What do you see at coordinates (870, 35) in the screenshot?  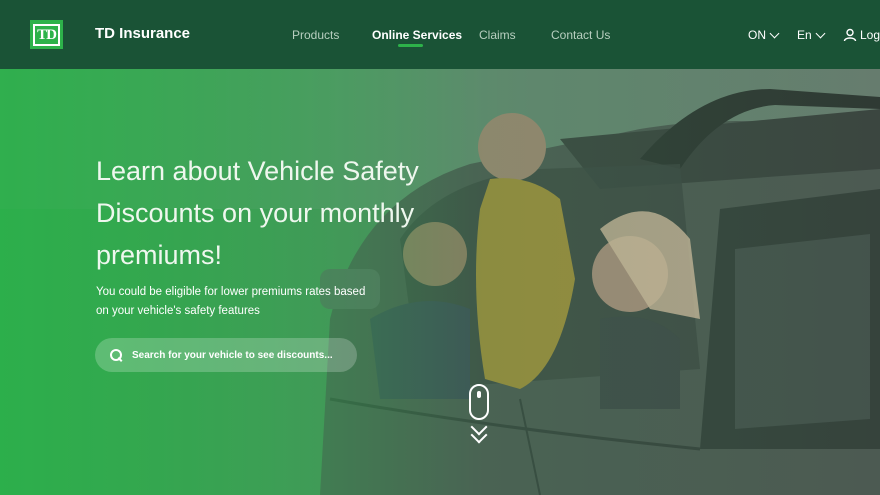 I see `login-label: Log` at bounding box center [870, 35].